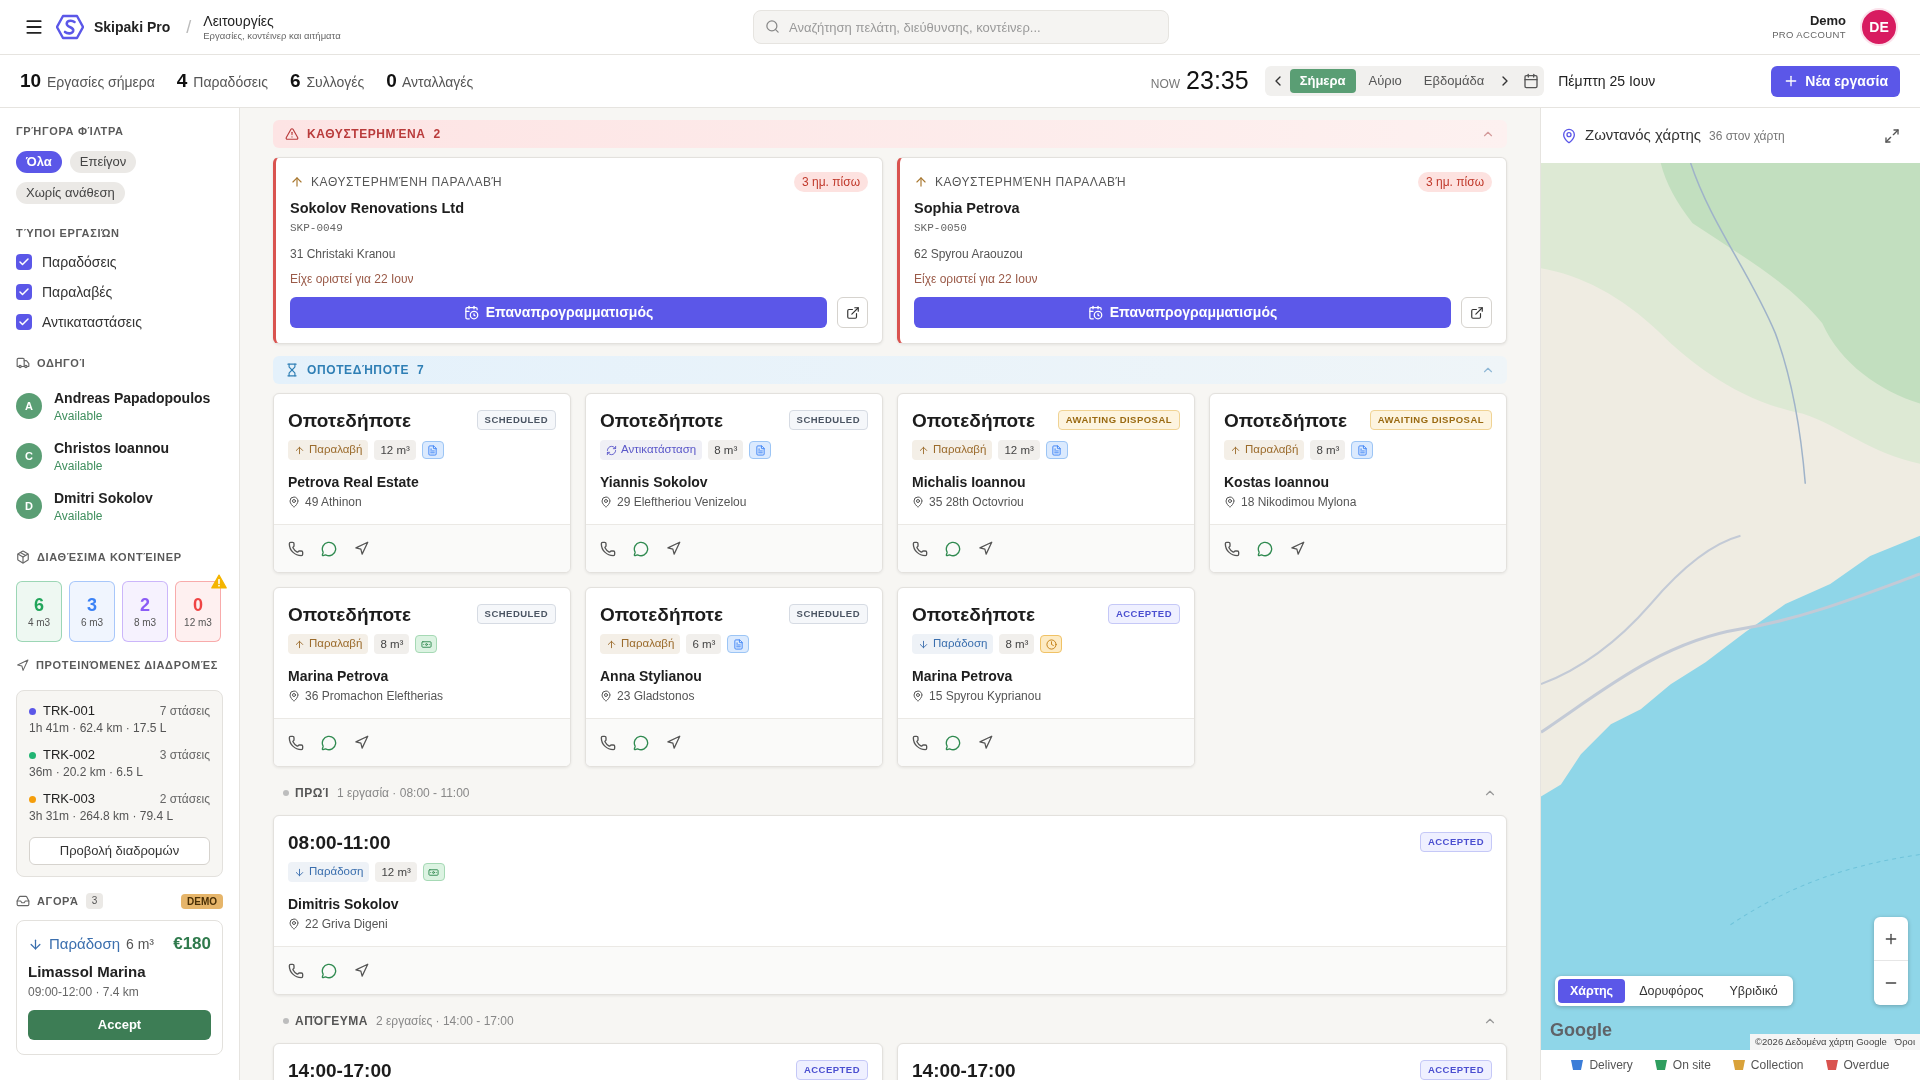  What do you see at coordinates (1866, 1065) in the screenshot?
I see `legend-label: Overdue` at bounding box center [1866, 1065].